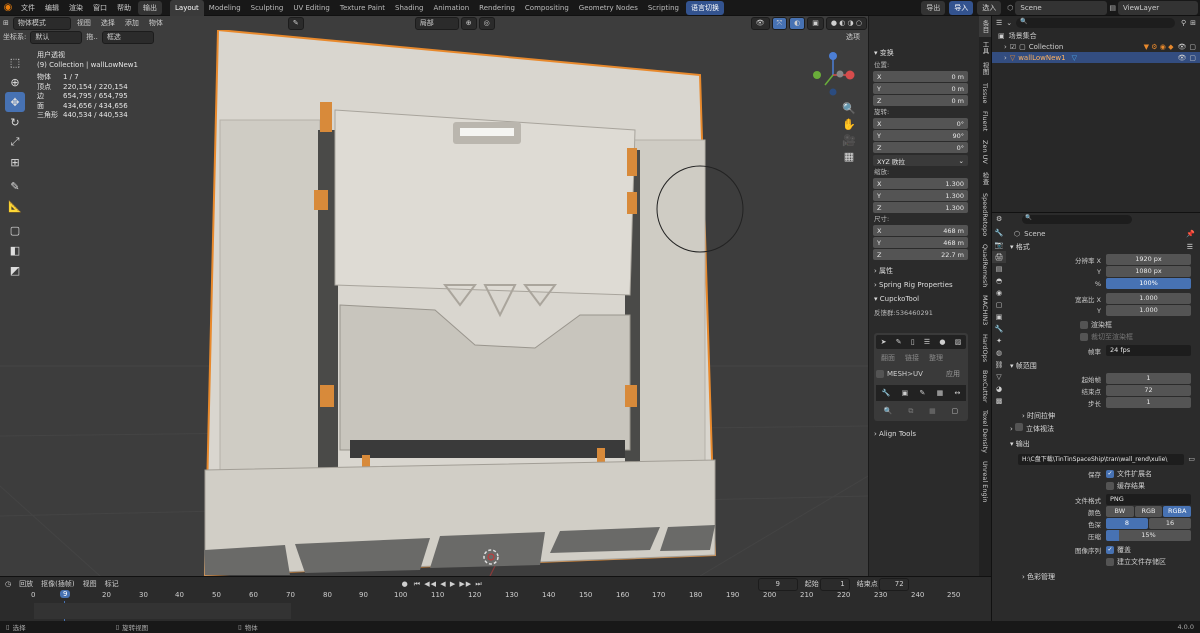 The image size is (1200, 633). Describe the element at coordinates (436, 23) in the screenshot. I see `pivot-selector: 局部` at that location.